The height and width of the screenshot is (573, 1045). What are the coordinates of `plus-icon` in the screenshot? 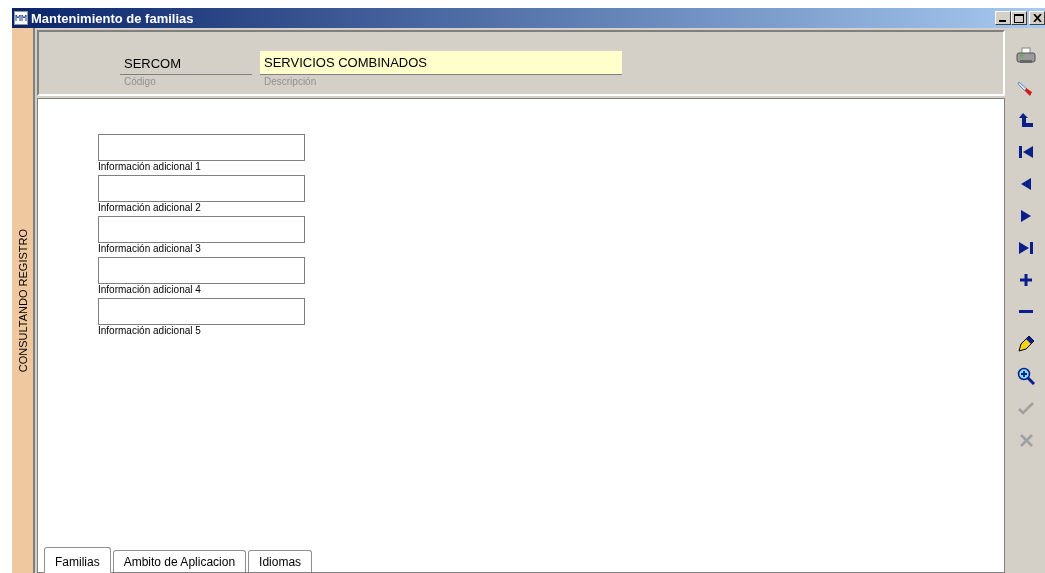 It's located at (1026, 280).